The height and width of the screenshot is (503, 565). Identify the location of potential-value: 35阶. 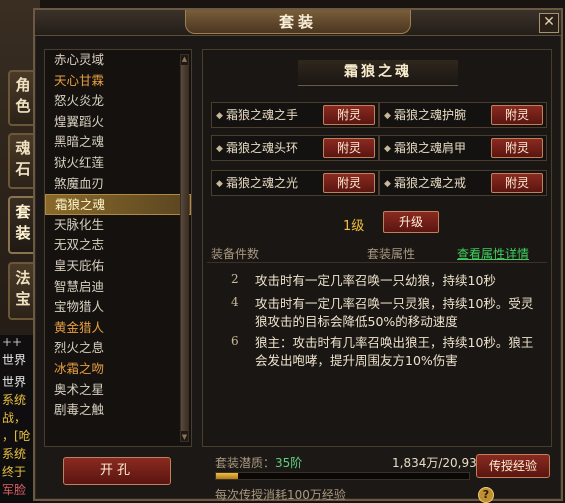
(289, 463).